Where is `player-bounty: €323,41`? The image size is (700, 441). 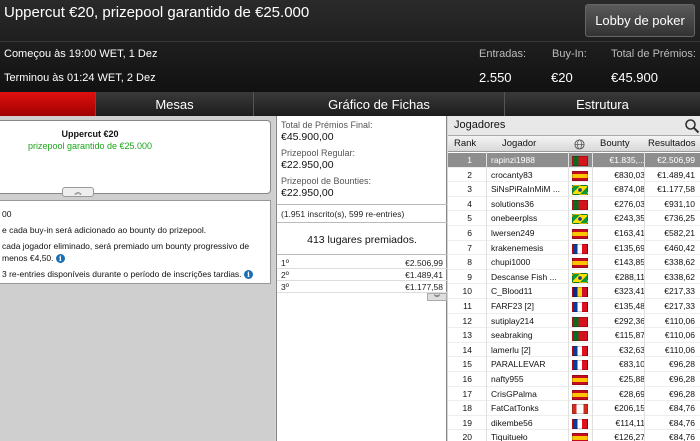 player-bounty: €323,41 is located at coordinates (629, 291).